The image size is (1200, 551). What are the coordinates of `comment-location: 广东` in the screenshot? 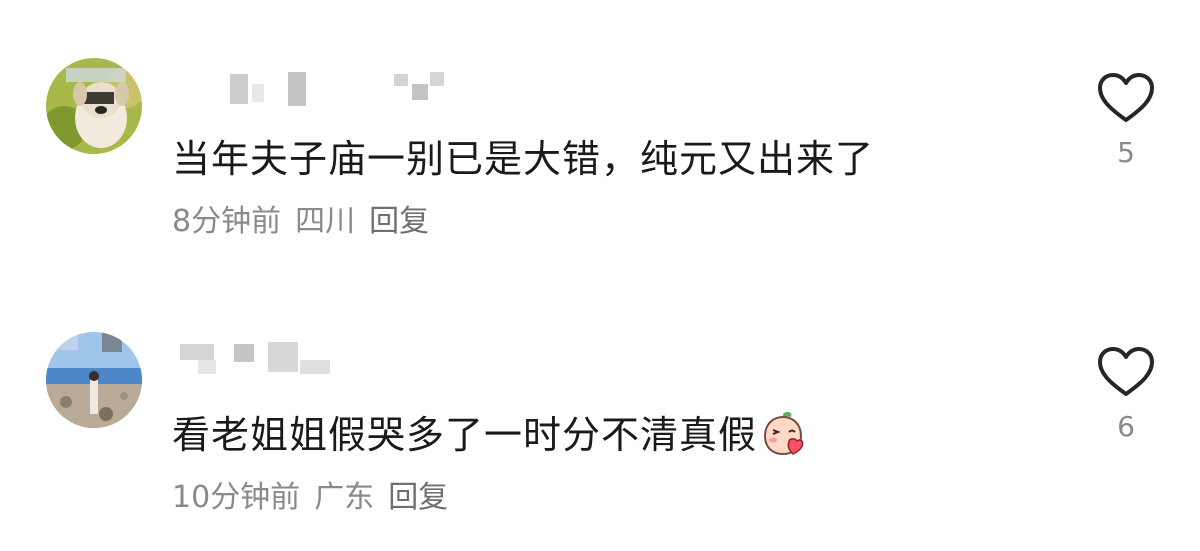 It's located at (344, 497).